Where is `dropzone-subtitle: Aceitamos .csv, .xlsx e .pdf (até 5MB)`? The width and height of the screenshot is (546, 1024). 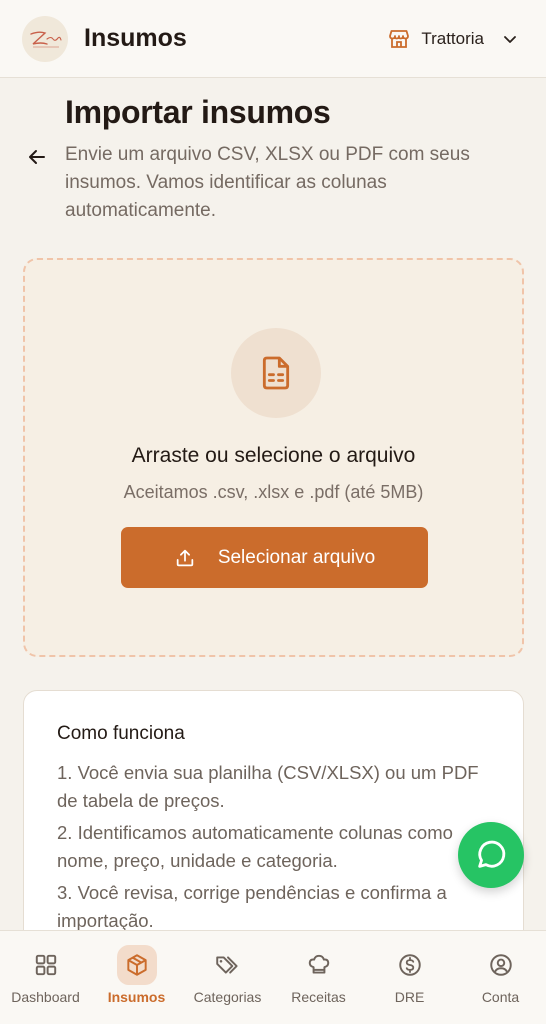 dropzone-subtitle: Aceitamos .csv, .xlsx e .pdf (até 5MB) is located at coordinates (273, 492).